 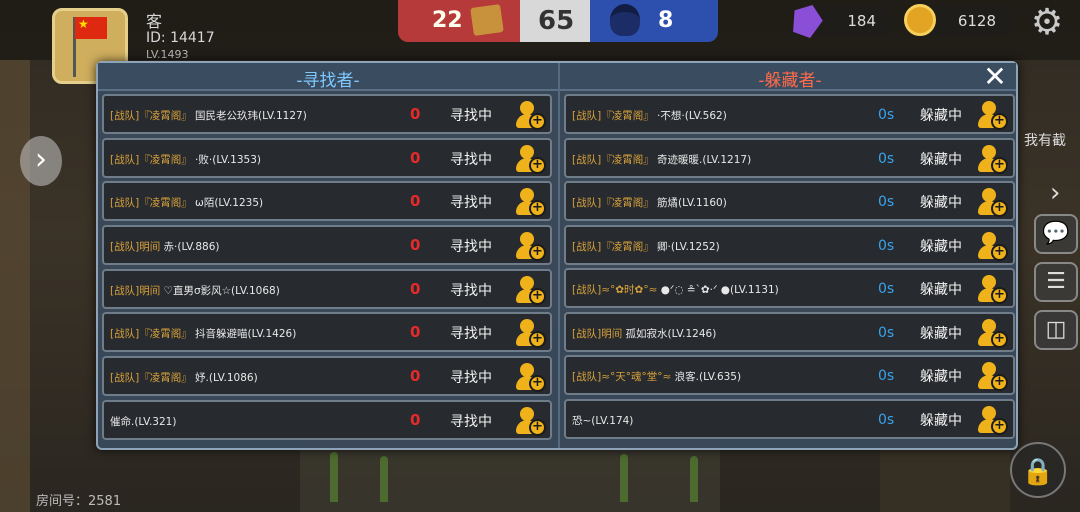 What do you see at coordinates (976, 21) in the screenshot?
I see `coin-count: 6128` at bounding box center [976, 21].